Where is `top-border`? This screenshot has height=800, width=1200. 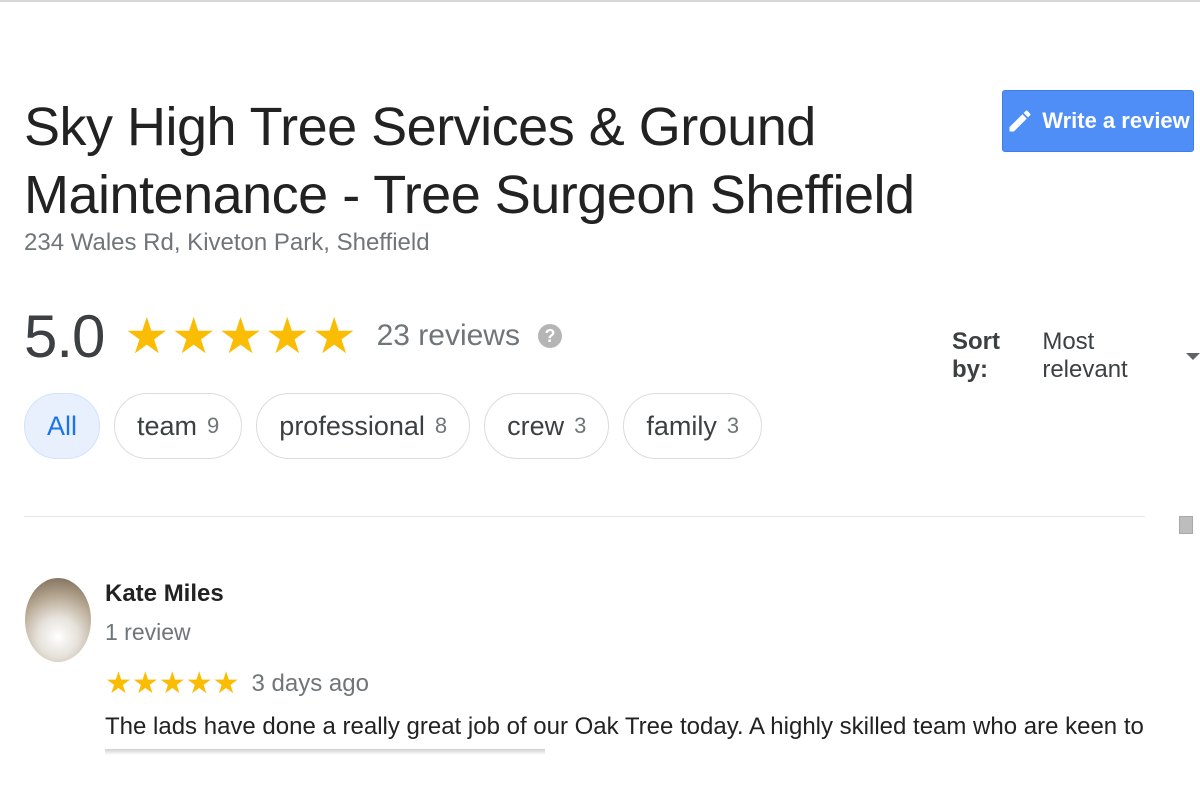 top-border is located at coordinates (600, 1).